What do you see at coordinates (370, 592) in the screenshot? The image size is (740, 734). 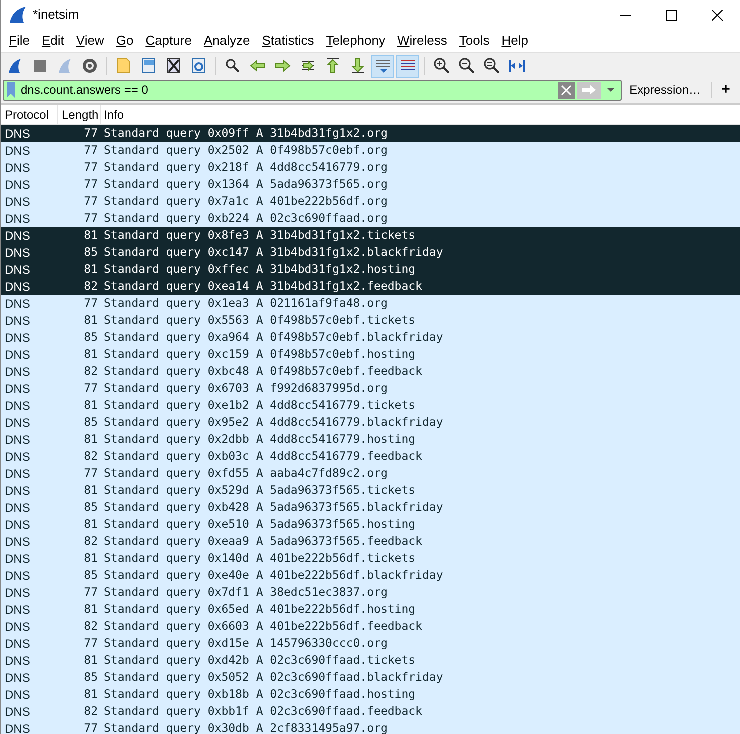 I see `packet-row: DNS 77 Standard query 0x7df1 A 38edc51ec3837.org` at bounding box center [370, 592].